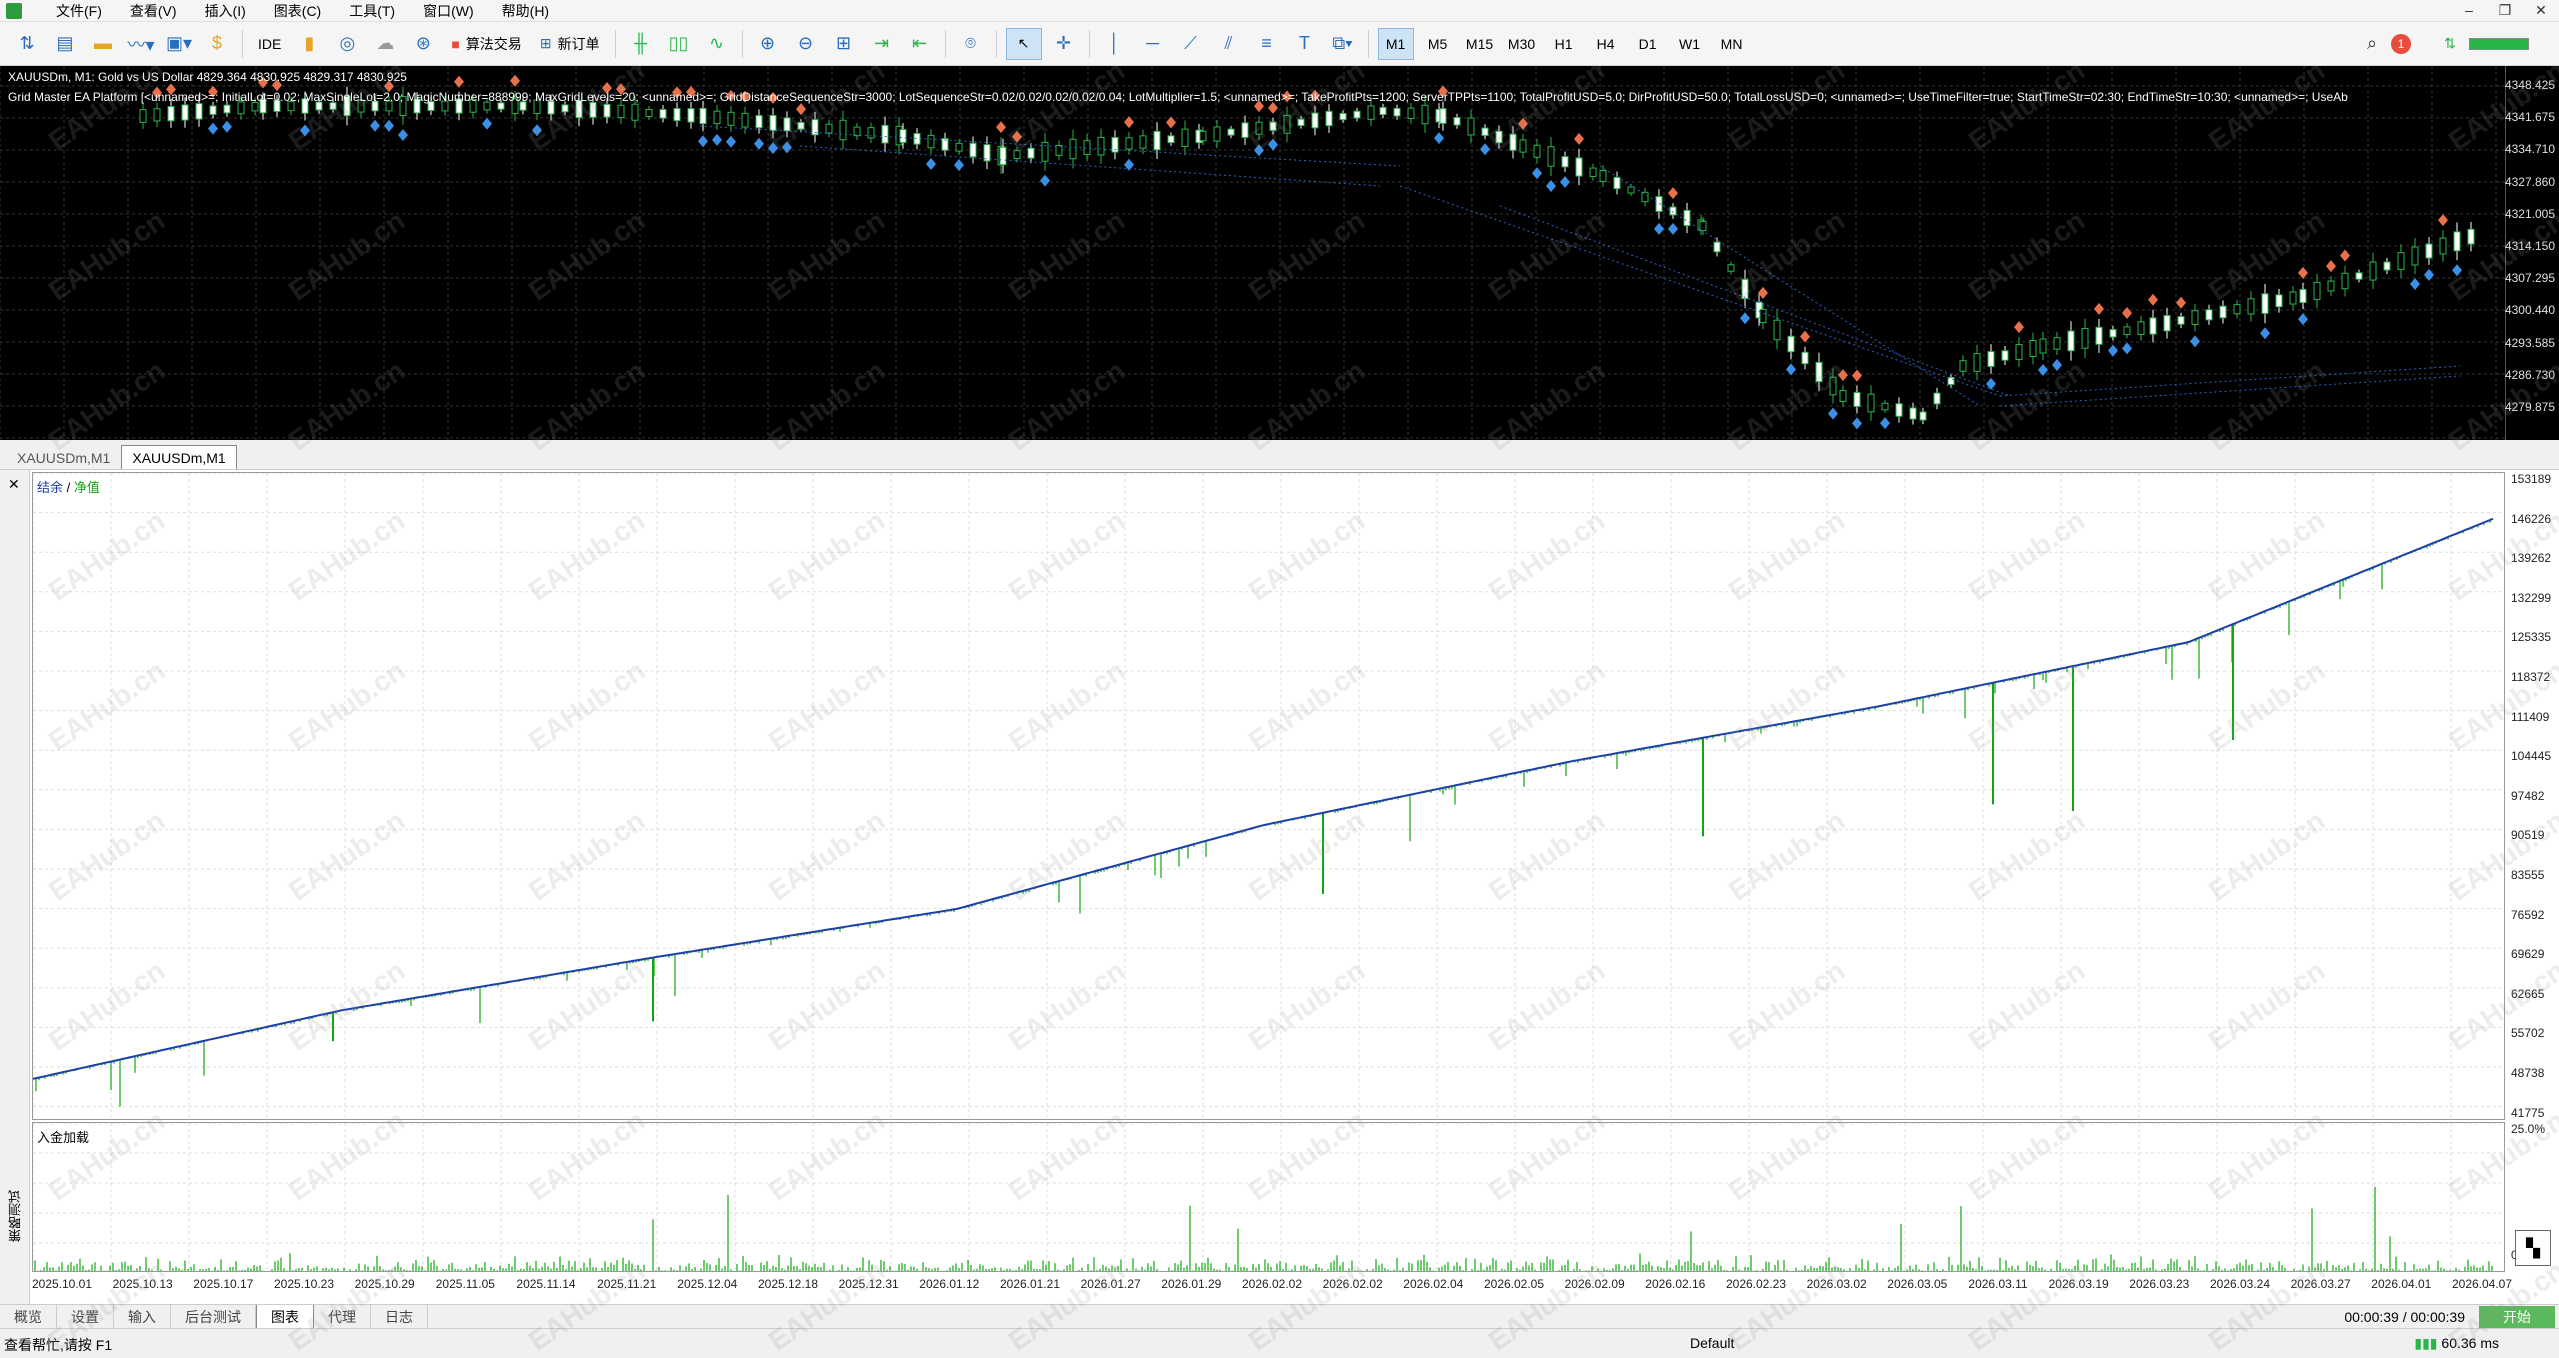  I want to click on timeframe-h1: H1, so click(1564, 44).